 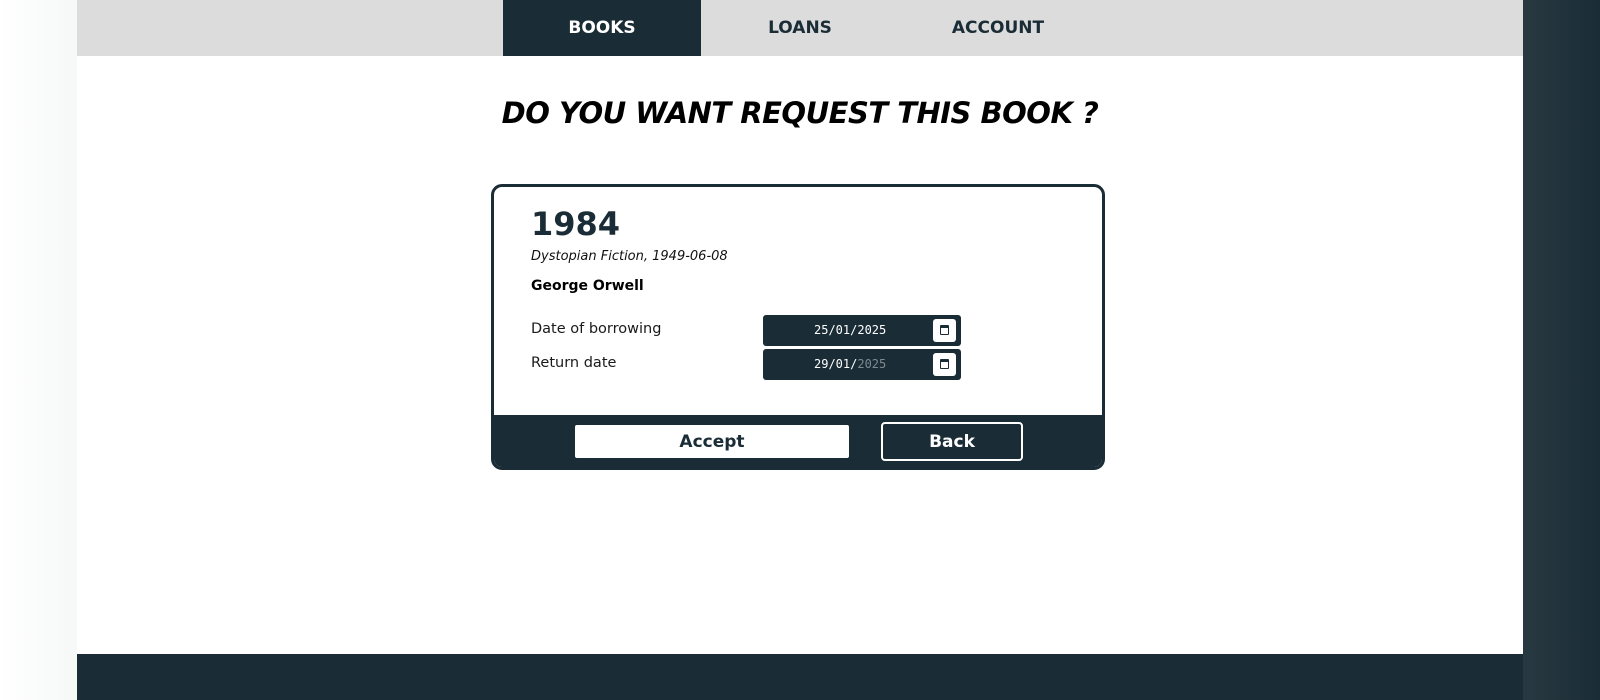 What do you see at coordinates (576, 224) in the screenshot?
I see `book-title: 1984` at bounding box center [576, 224].